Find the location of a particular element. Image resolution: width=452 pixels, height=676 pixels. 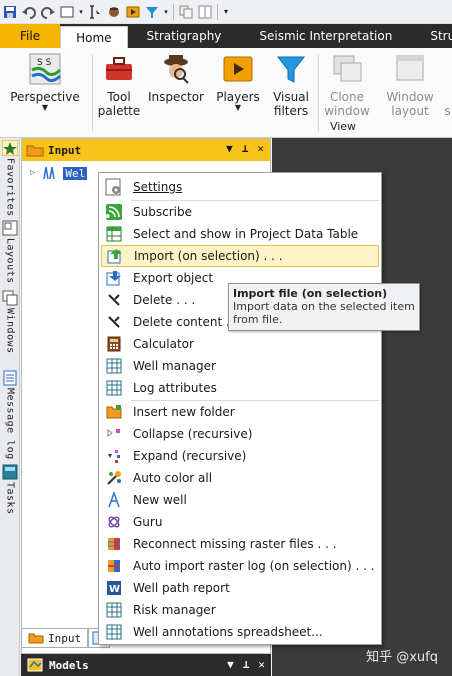

tree-item-wells: ▷ Wel is located at coordinates (59, 173).